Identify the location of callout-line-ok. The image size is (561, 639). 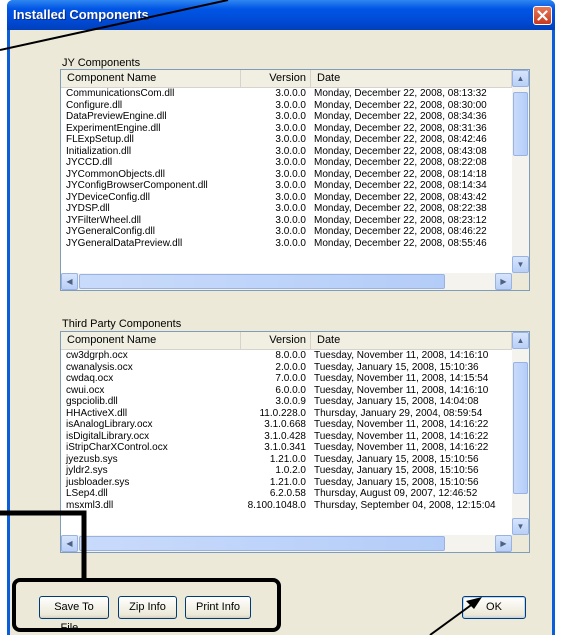
(452, 618).